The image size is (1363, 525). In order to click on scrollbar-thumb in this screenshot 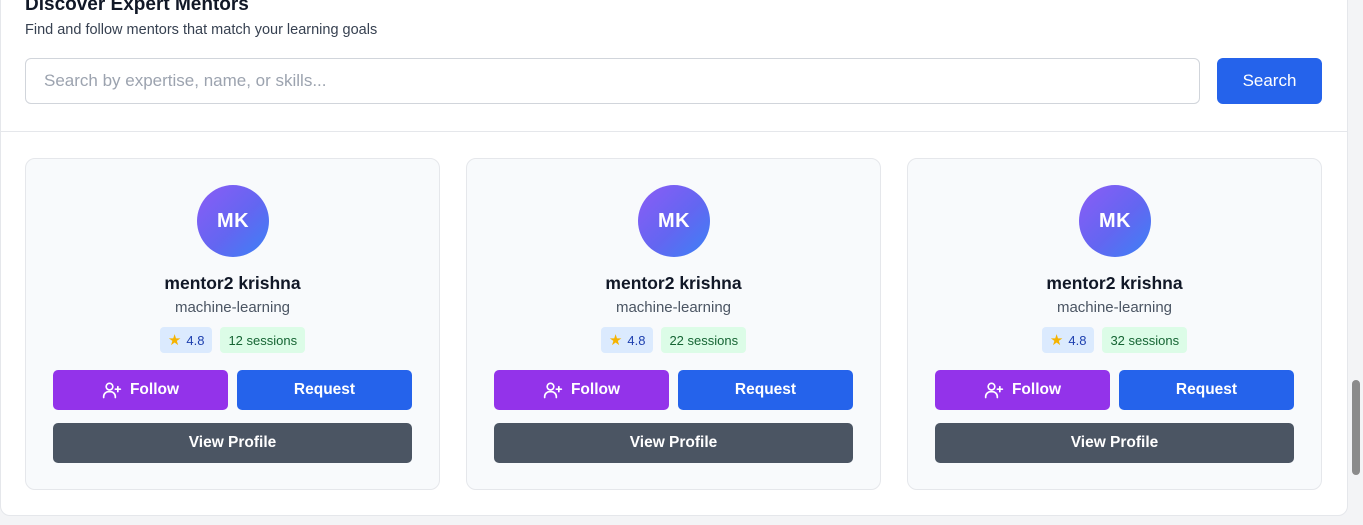, I will do `click(1356, 427)`.